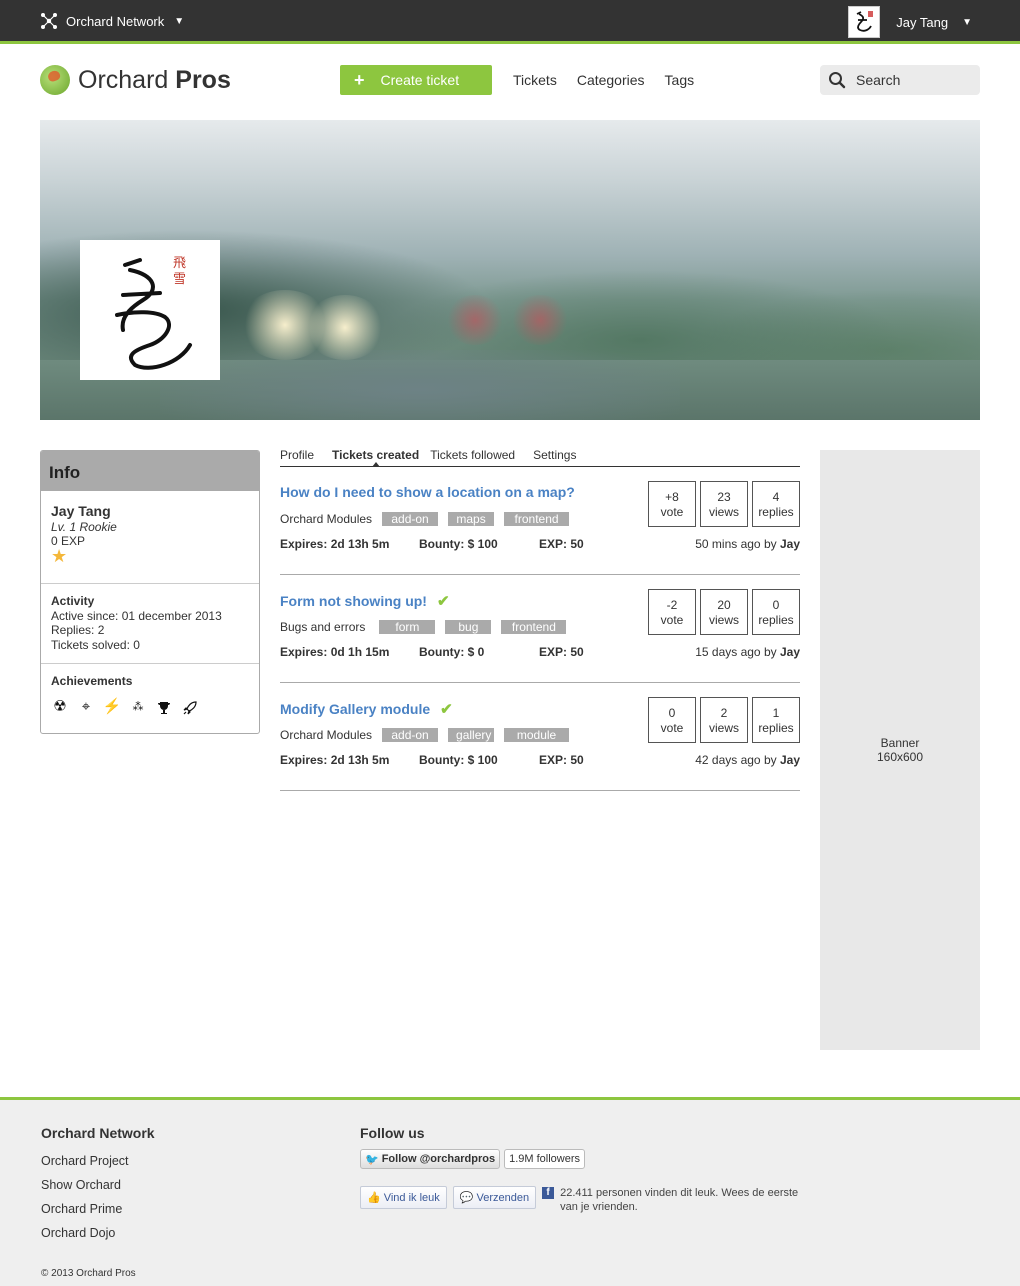 The width and height of the screenshot is (1020, 1286). Describe the element at coordinates (672, 612) in the screenshot. I see `vote-count: -2 vote` at that location.